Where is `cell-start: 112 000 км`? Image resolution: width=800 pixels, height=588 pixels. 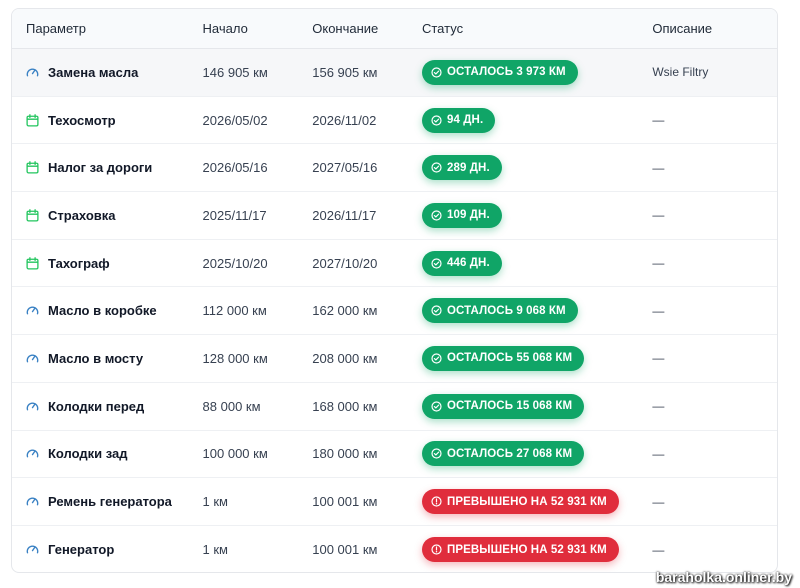
cell-start: 112 000 км is located at coordinates (234, 311).